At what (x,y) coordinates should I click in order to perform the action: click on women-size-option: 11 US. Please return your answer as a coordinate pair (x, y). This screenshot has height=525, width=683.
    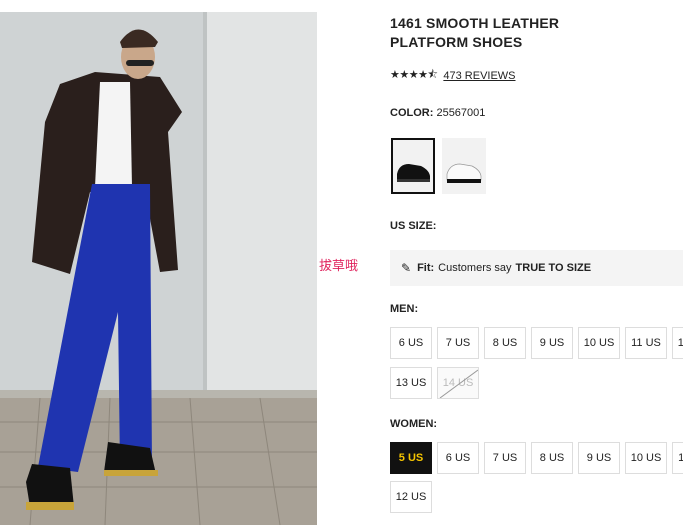
    Looking at the image, I should click on (677, 458).